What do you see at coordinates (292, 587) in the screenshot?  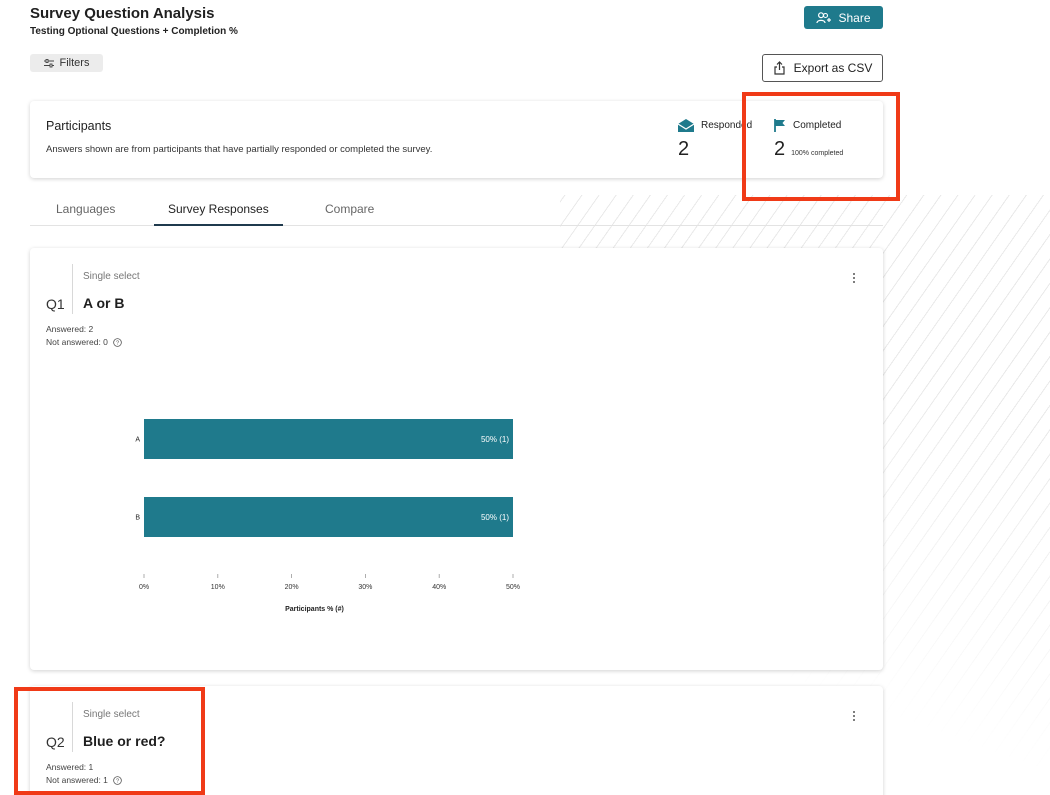 I see `chart-tick-label: 20%` at bounding box center [292, 587].